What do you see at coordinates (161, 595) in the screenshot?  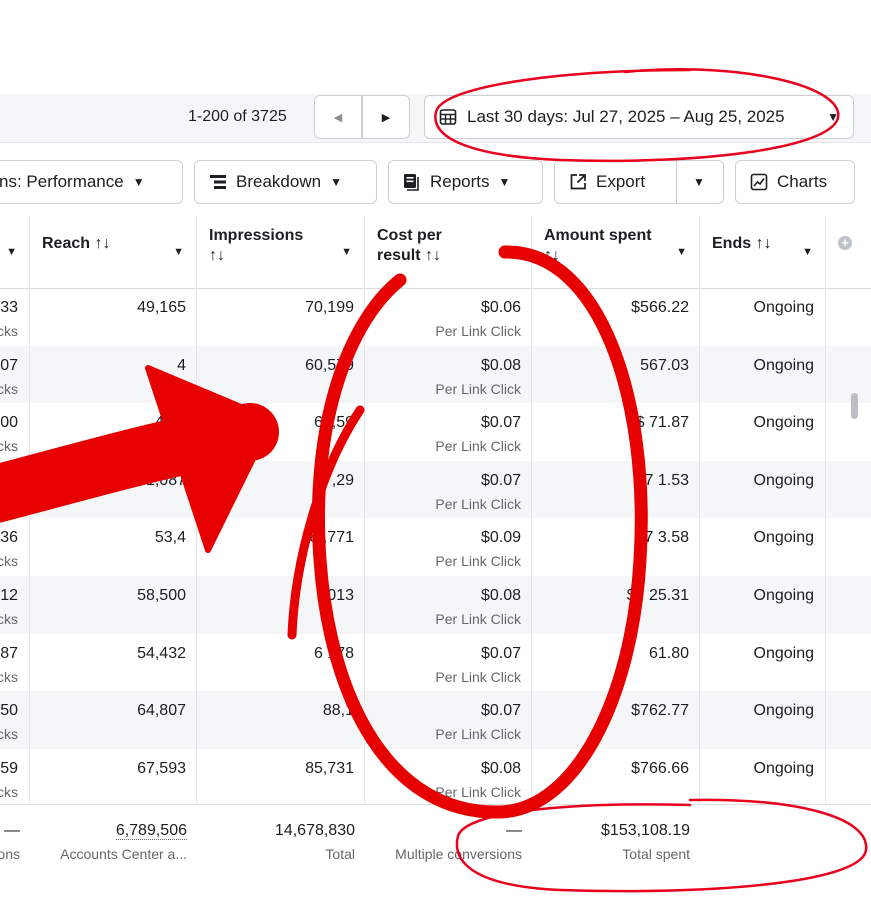 I see `cell-reach: 58,500` at bounding box center [161, 595].